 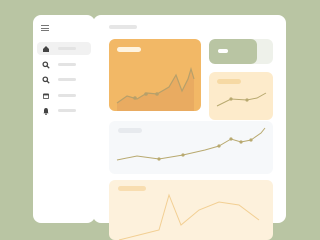 I want to click on chart-card-bottom, so click(x=191, y=210).